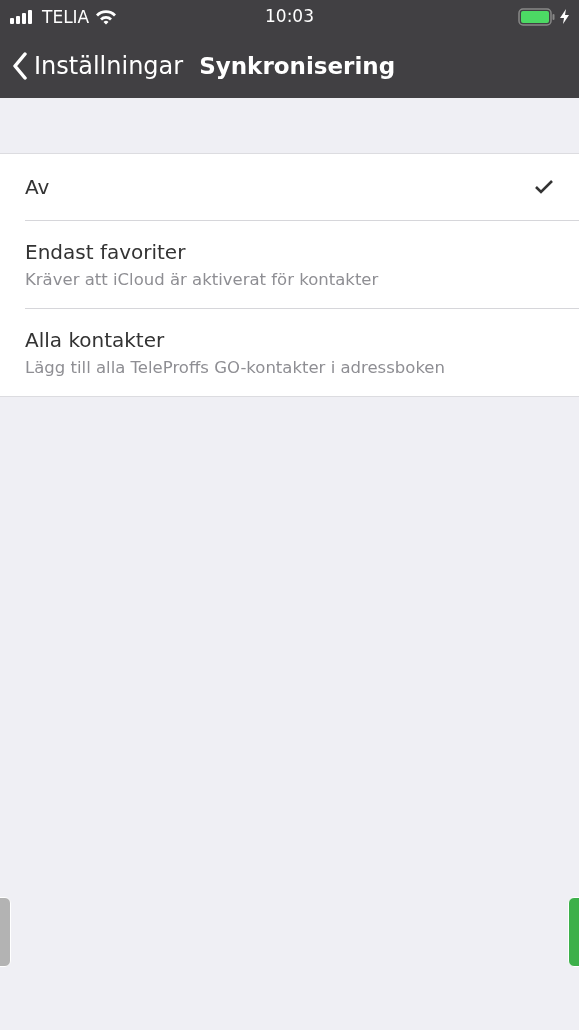 The height and width of the screenshot is (1030, 579). What do you see at coordinates (302, 352) in the screenshot?
I see `option-row: Alla kontakter Lägg till alla TeleProffs GO-kontakter i adressboken` at bounding box center [302, 352].